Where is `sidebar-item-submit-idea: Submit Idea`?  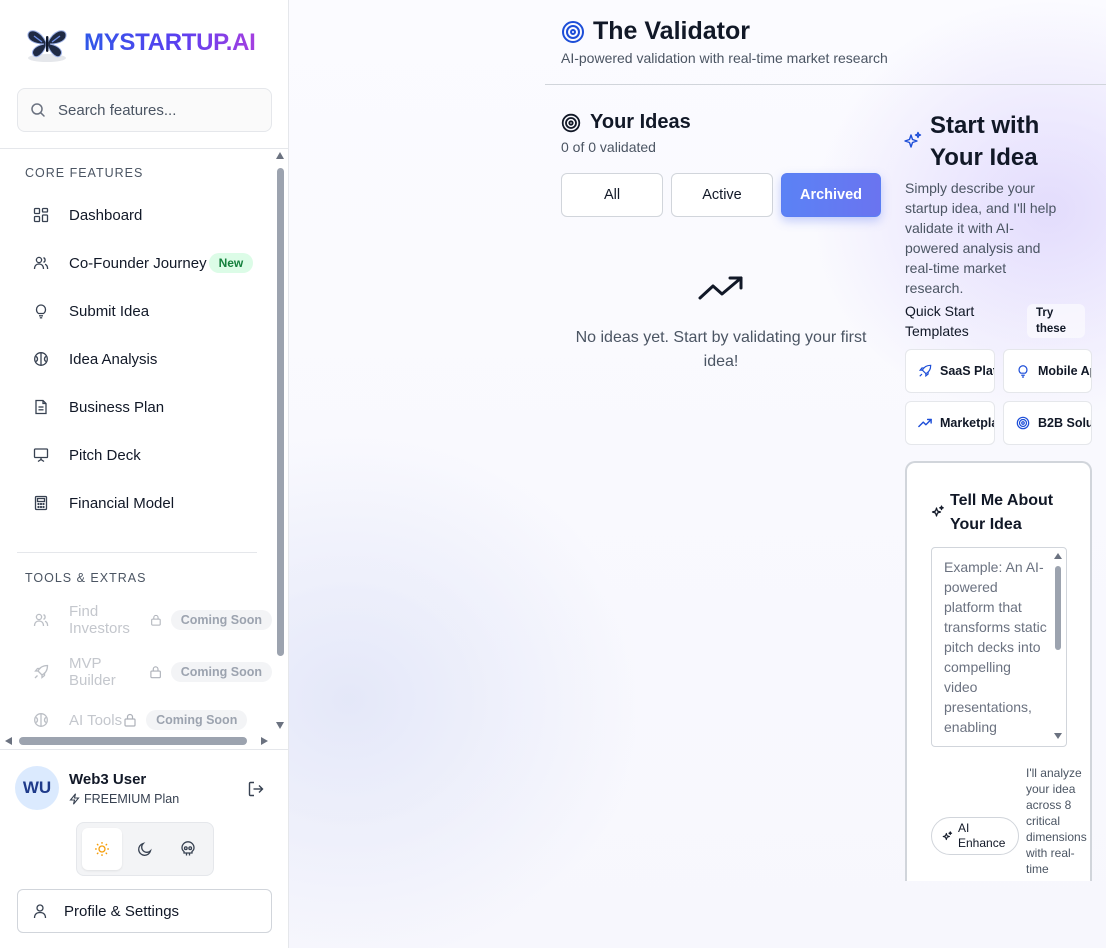 sidebar-item-submit-idea: Submit Idea is located at coordinates (144, 311).